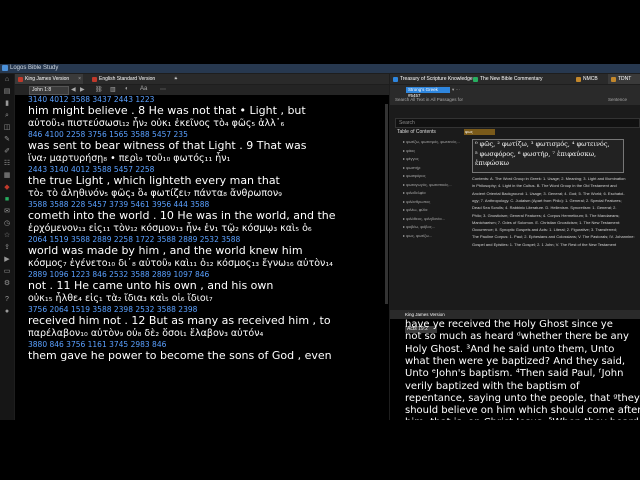 This screenshot has height=480, width=640. Describe the element at coordinates (515, 314) in the screenshot. I see `bottom-tab-bar: King James Version` at that location.